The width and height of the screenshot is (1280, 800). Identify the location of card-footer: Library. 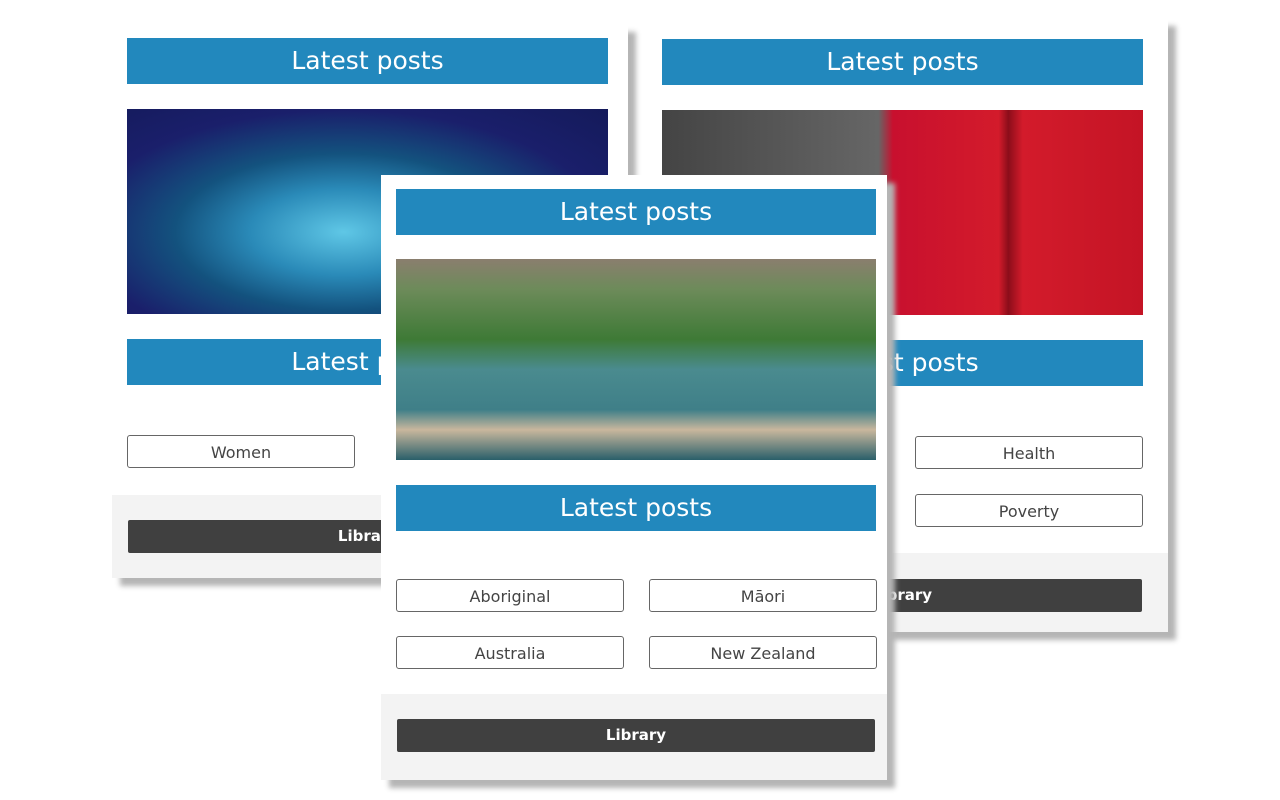
(634, 737).